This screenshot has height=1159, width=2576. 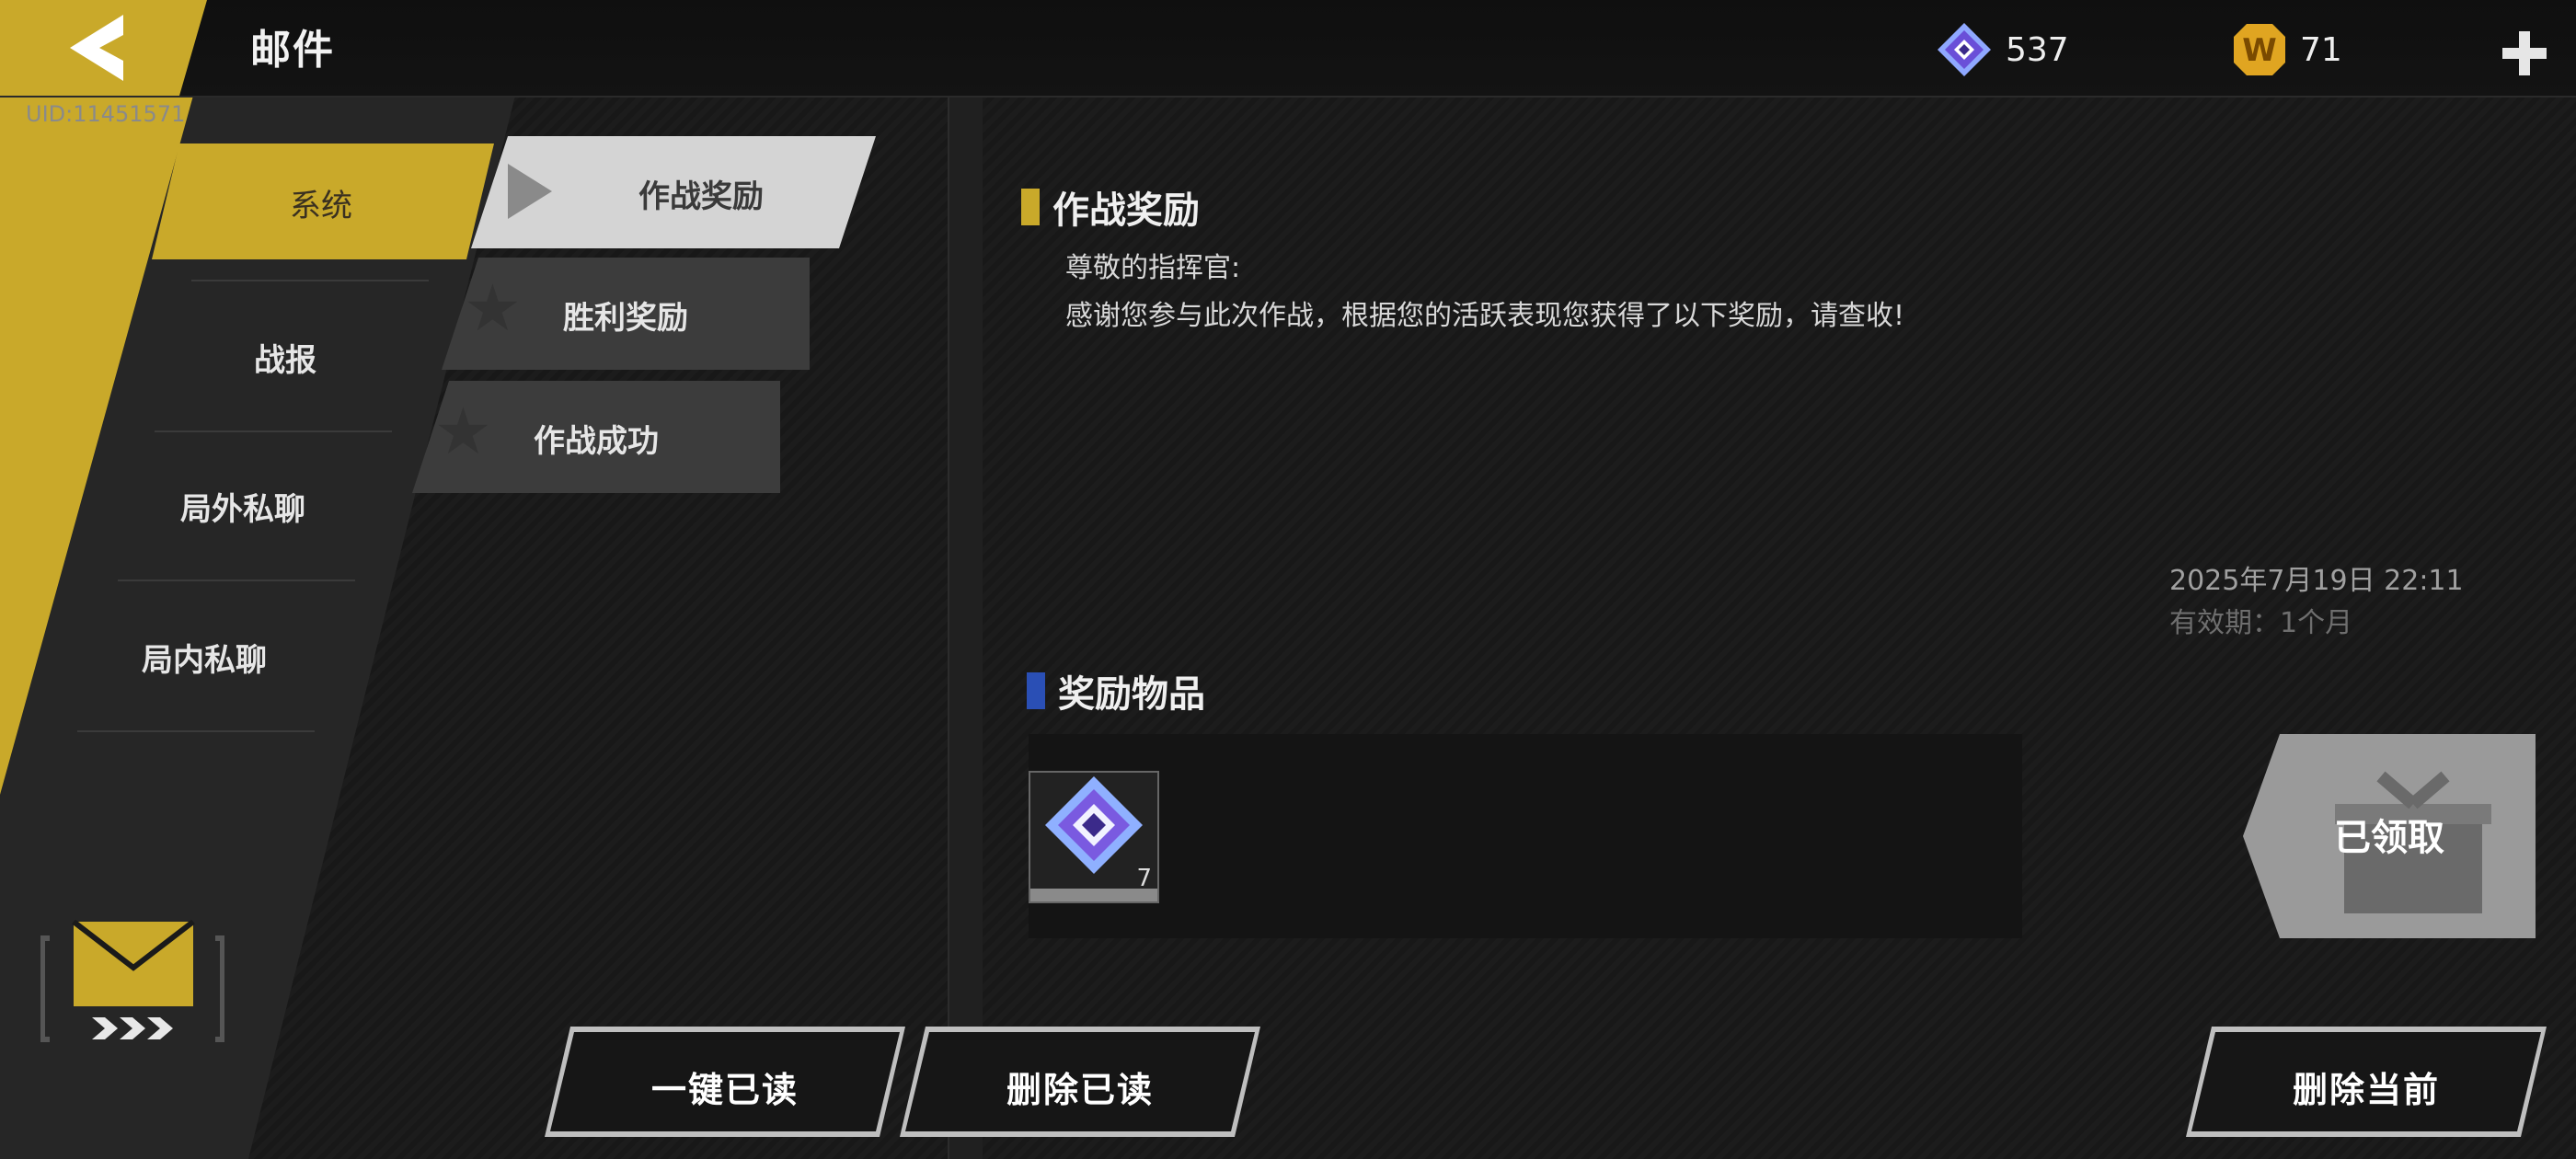 What do you see at coordinates (243, 506) in the screenshot?
I see `sidebar-item-outgame-chat: 局外私聊` at bounding box center [243, 506].